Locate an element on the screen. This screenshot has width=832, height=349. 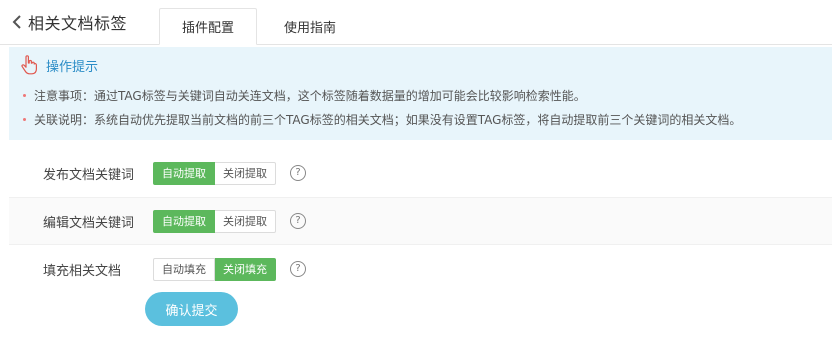
pointer-hand-icon is located at coordinates (29, 65).